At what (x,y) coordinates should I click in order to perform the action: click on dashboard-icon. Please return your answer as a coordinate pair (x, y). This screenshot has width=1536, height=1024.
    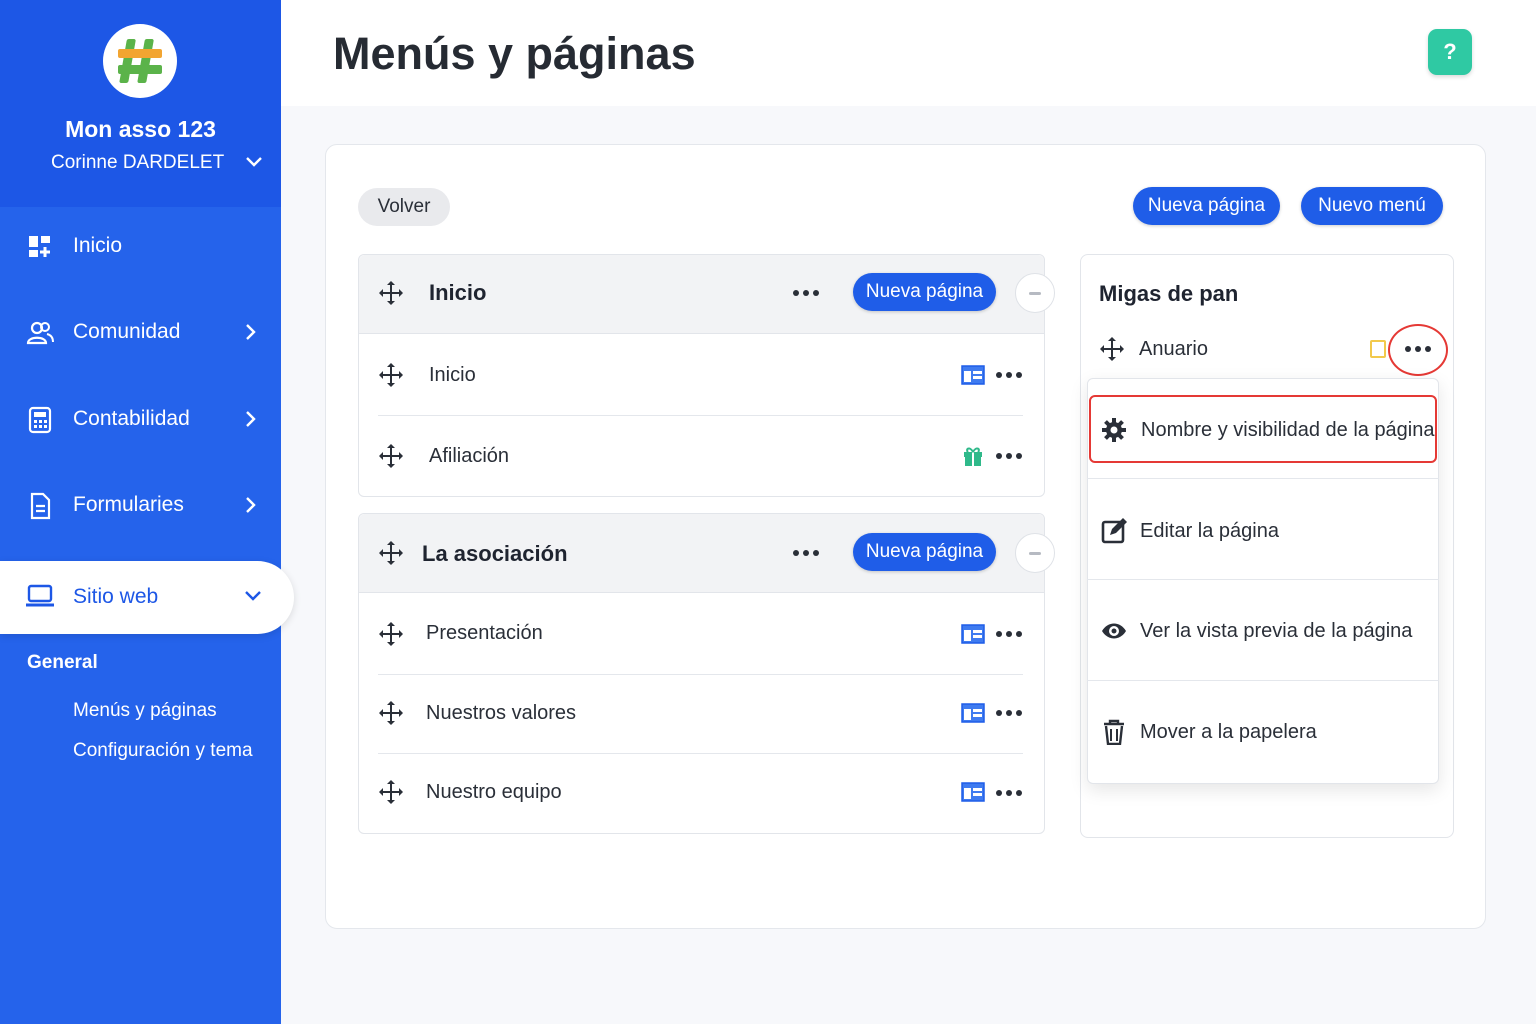
    Looking at the image, I should click on (39, 246).